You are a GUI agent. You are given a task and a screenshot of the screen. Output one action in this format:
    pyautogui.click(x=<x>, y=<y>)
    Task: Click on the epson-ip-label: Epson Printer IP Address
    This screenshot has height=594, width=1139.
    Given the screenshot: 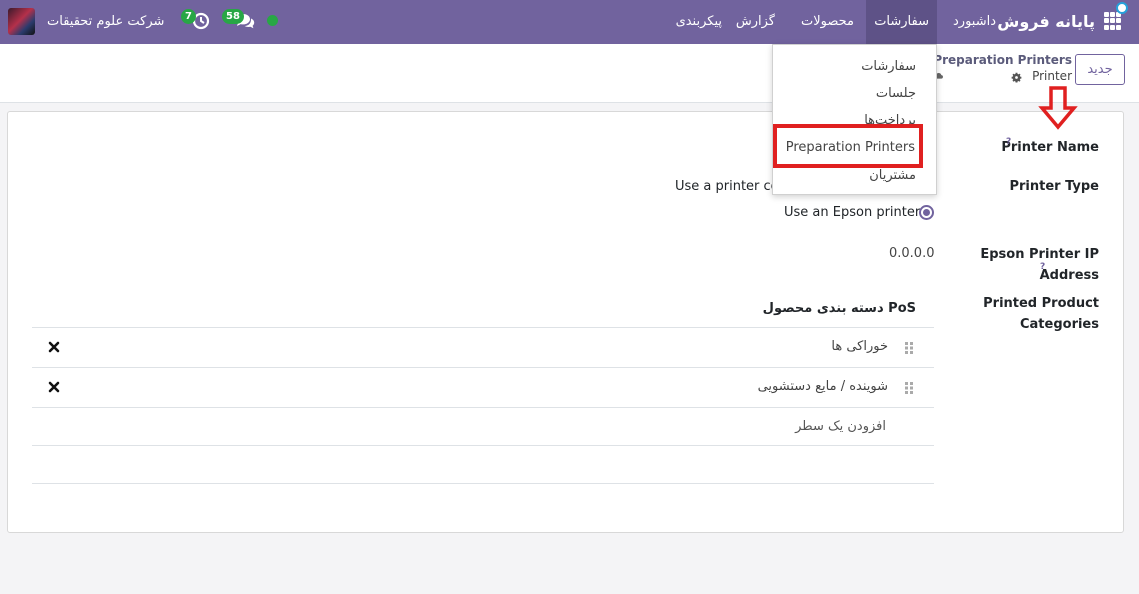 What is the action you would take?
    pyautogui.click(x=1039, y=265)
    